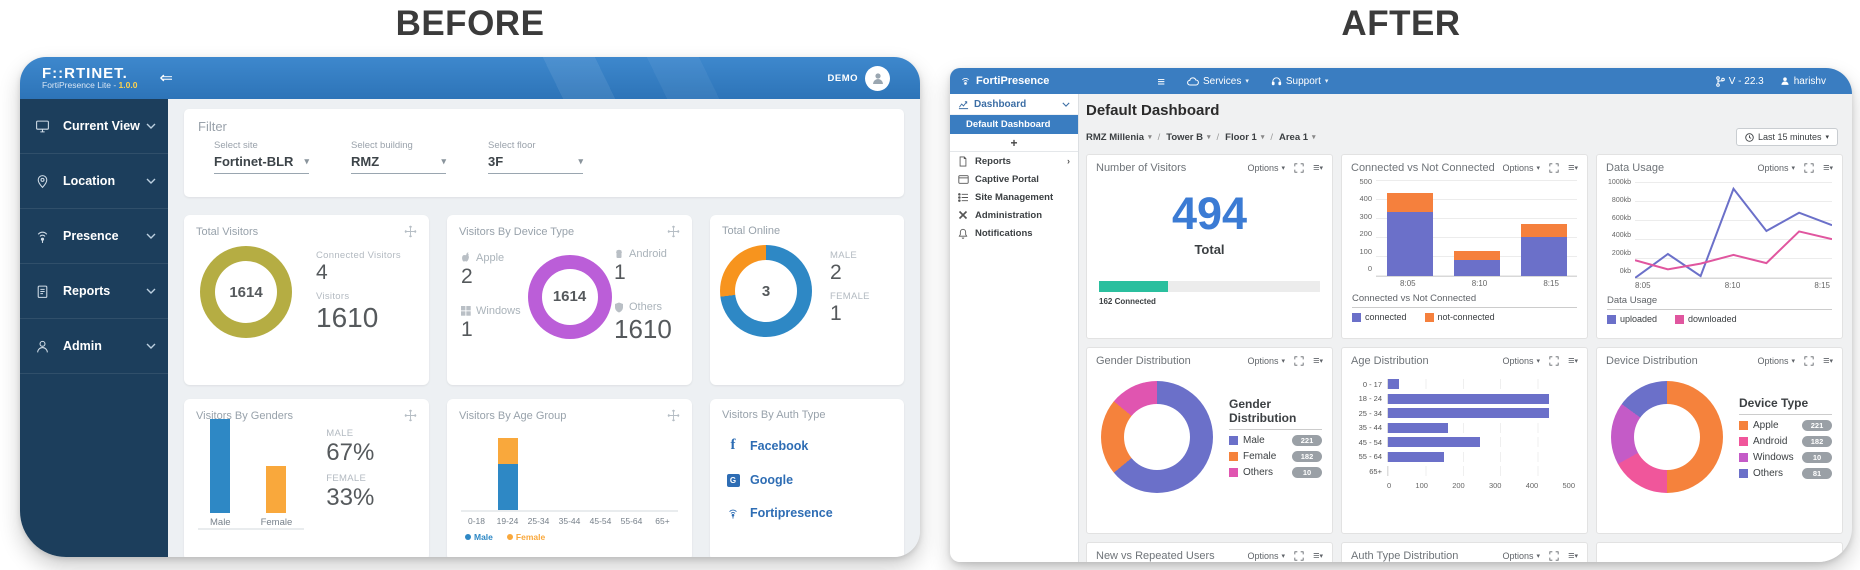 Image resolution: width=1860 pixels, height=570 pixels. Describe the element at coordinates (1739, 81) in the screenshot. I see `version-info: V - 22.3` at that location.